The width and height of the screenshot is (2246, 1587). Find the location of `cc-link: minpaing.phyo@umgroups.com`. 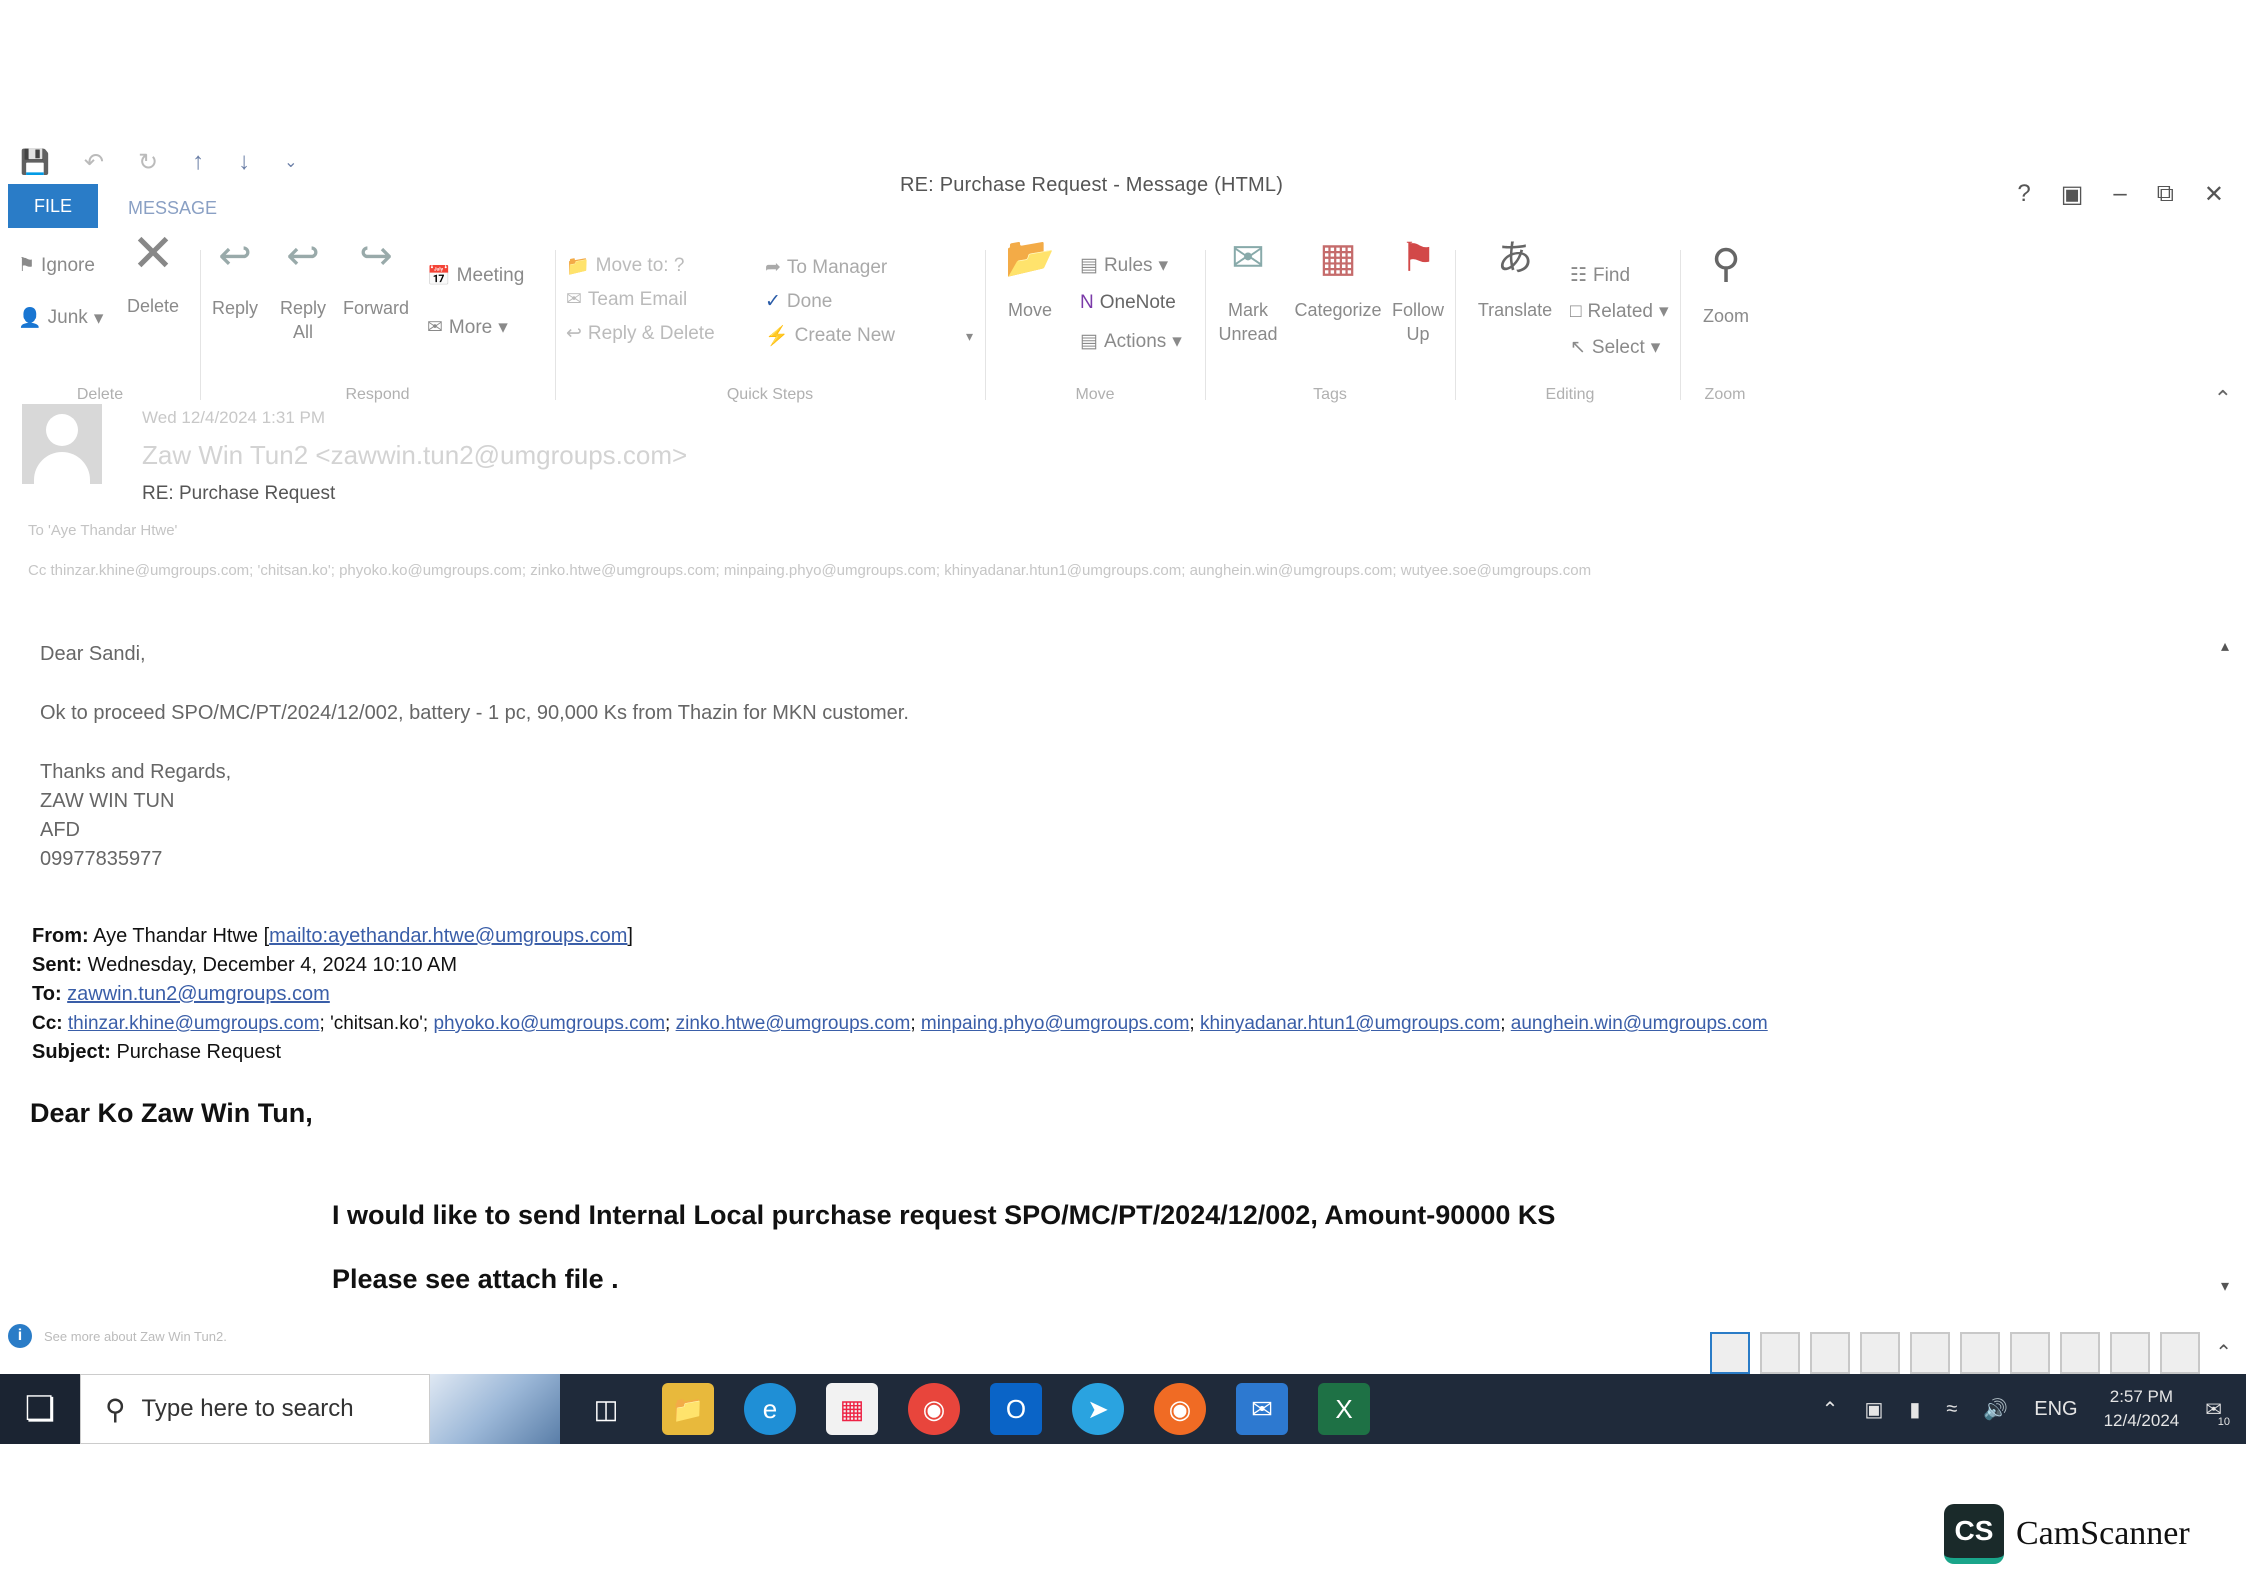

cc-link: minpaing.phyo@umgroups.com is located at coordinates (1055, 1023).